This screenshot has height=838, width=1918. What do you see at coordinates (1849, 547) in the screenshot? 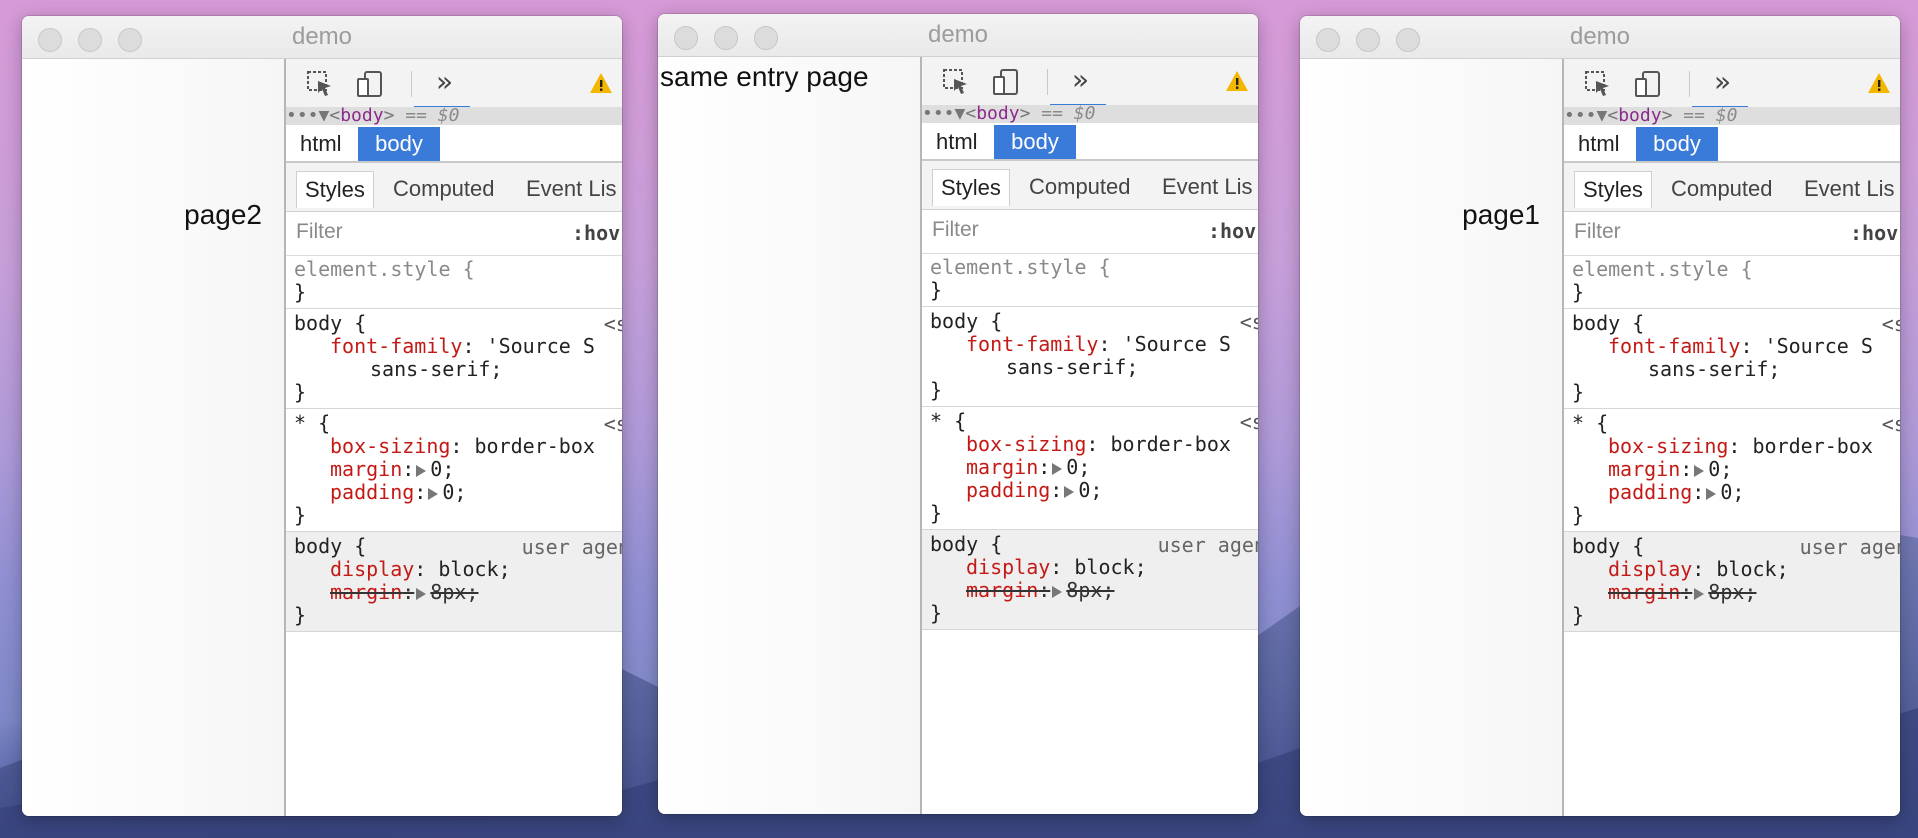
I see `user-agent-label: user agent` at bounding box center [1849, 547].